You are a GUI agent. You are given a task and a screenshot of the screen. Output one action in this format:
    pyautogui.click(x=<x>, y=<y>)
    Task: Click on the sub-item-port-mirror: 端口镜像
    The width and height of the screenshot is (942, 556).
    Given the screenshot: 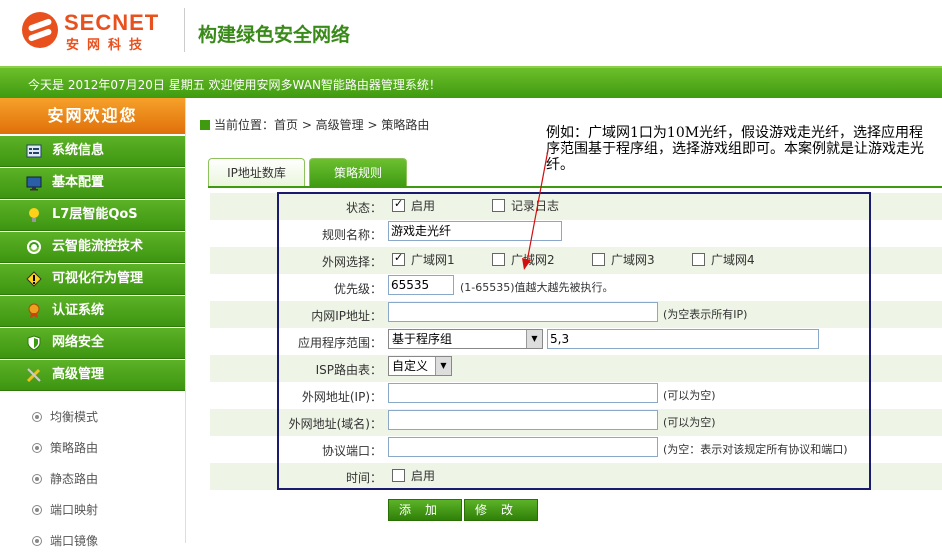 What is the action you would take?
    pyautogui.click(x=92, y=541)
    